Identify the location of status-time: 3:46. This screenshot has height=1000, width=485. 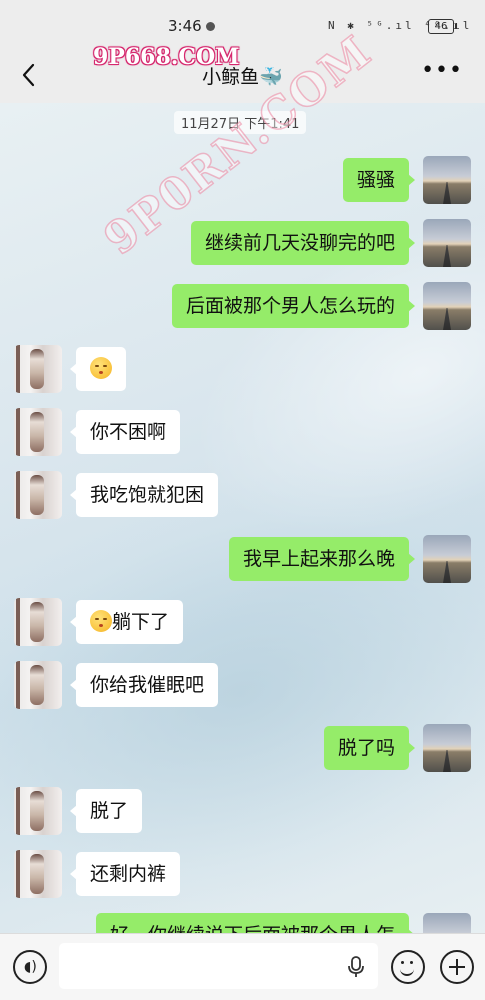
(185, 26).